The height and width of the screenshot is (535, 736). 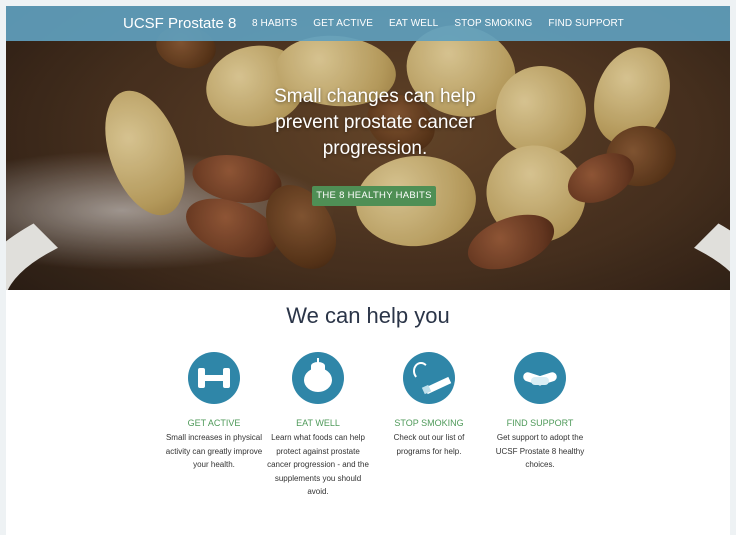 I want to click on handshake-icon, so click(x=540, y=378).